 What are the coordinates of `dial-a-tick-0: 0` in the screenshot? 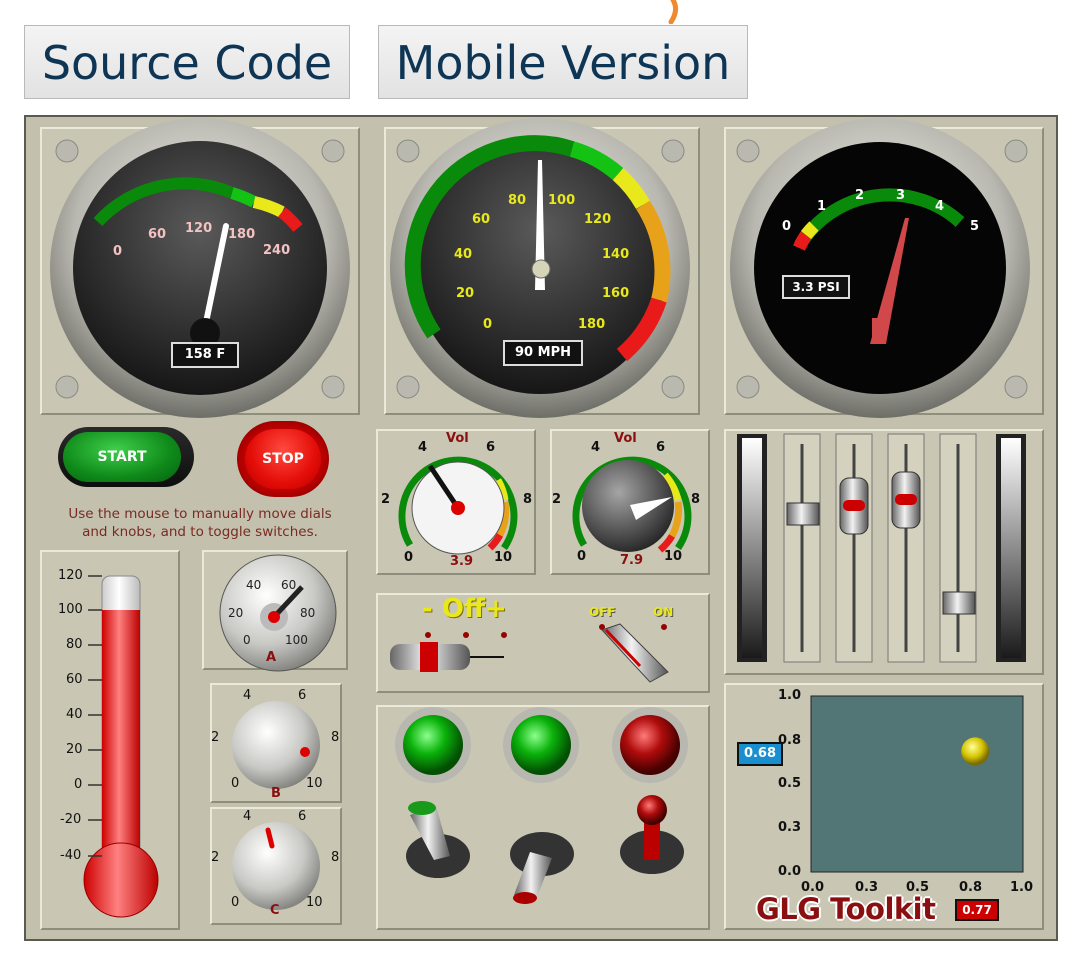 It's located at (247, 640).